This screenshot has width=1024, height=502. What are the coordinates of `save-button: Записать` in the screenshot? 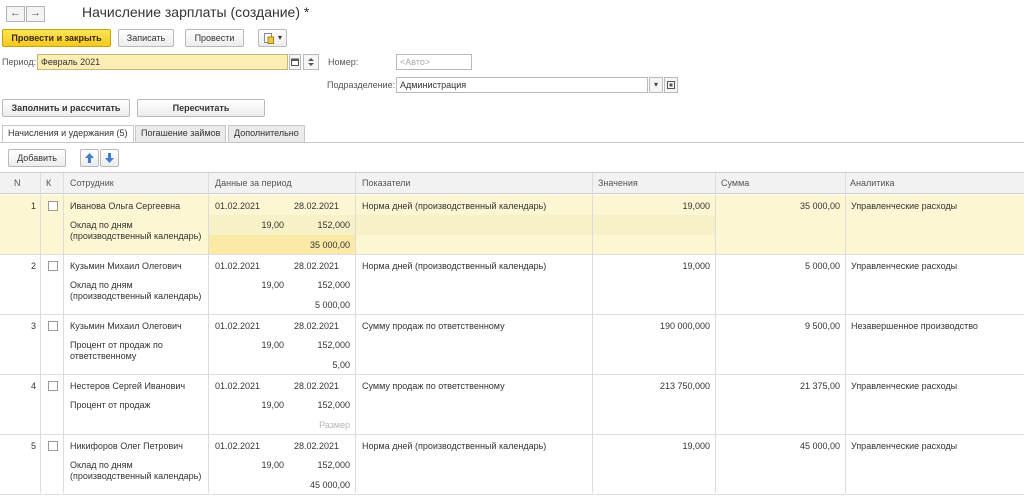 It's located at (146, 38).